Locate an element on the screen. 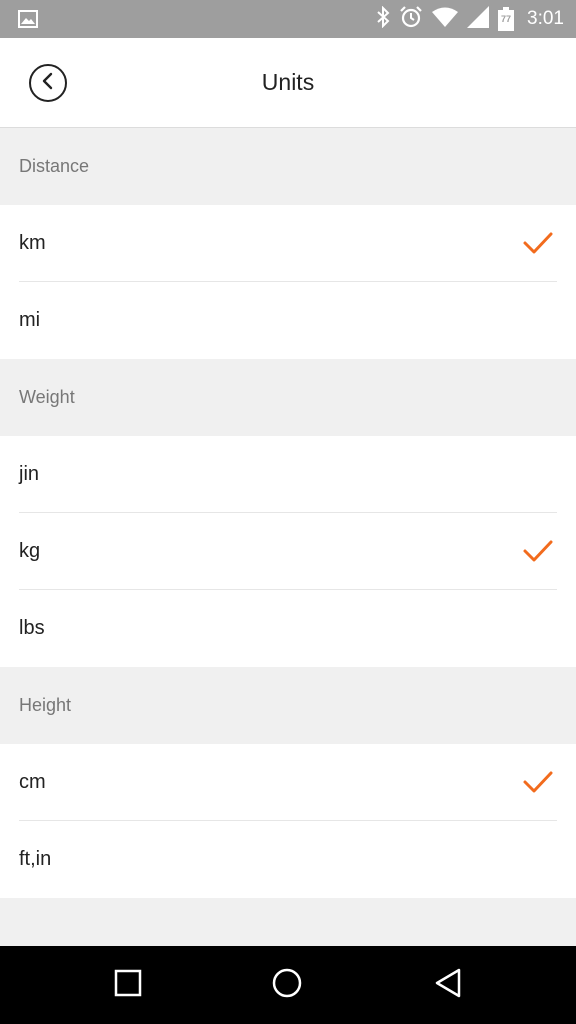  option-kg: kg is located at coordinates (288, 551).